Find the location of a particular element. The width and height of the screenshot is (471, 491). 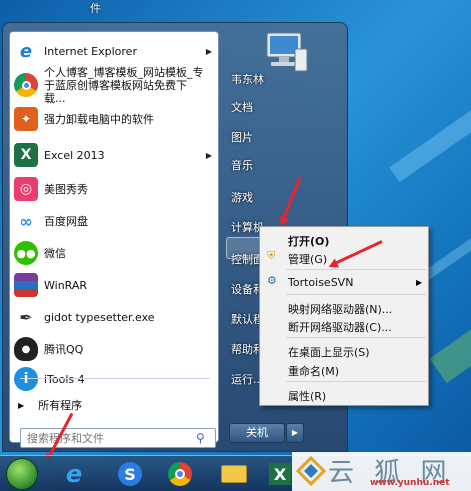

winrar-icon is located at coordinates (26, 285).